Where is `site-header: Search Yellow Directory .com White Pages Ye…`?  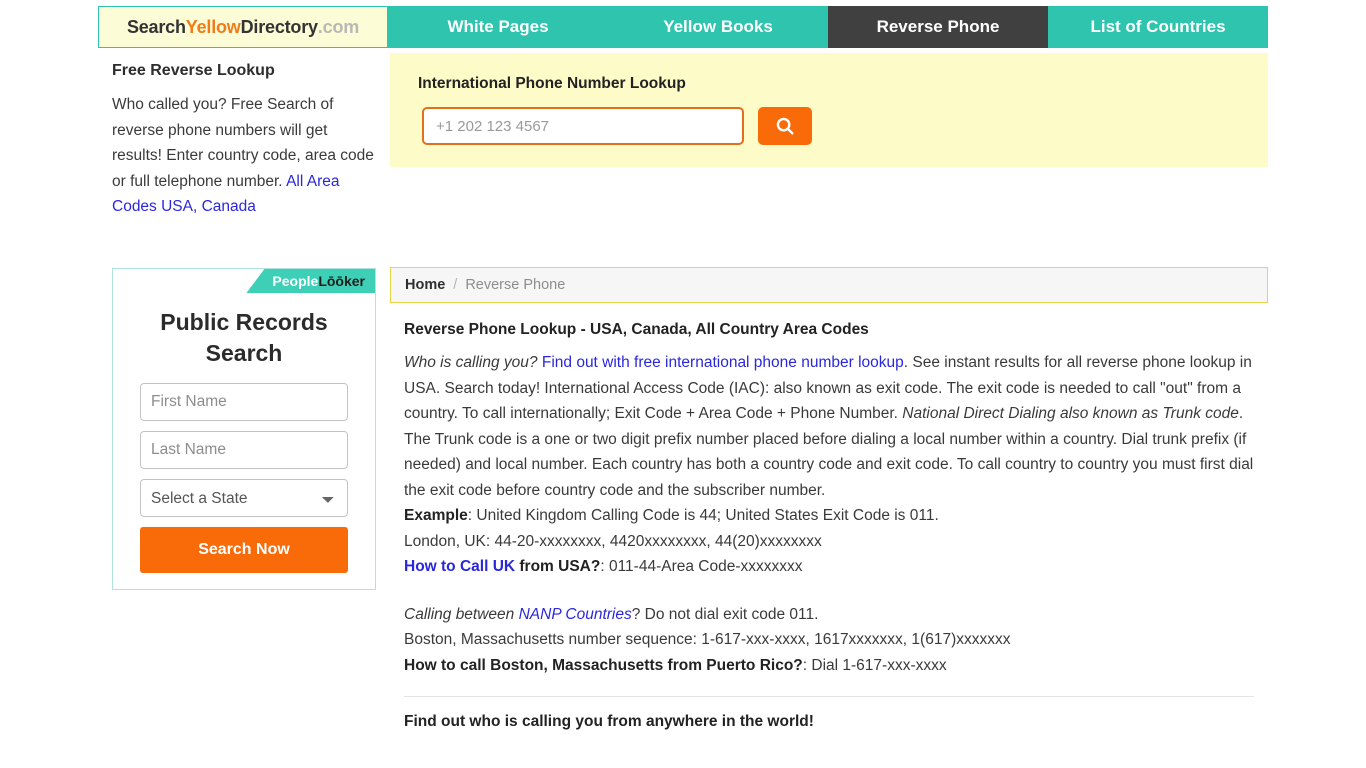 site-header: Search Yellow Directory .com White Pages Ye… is located at coordinates (683, 27).